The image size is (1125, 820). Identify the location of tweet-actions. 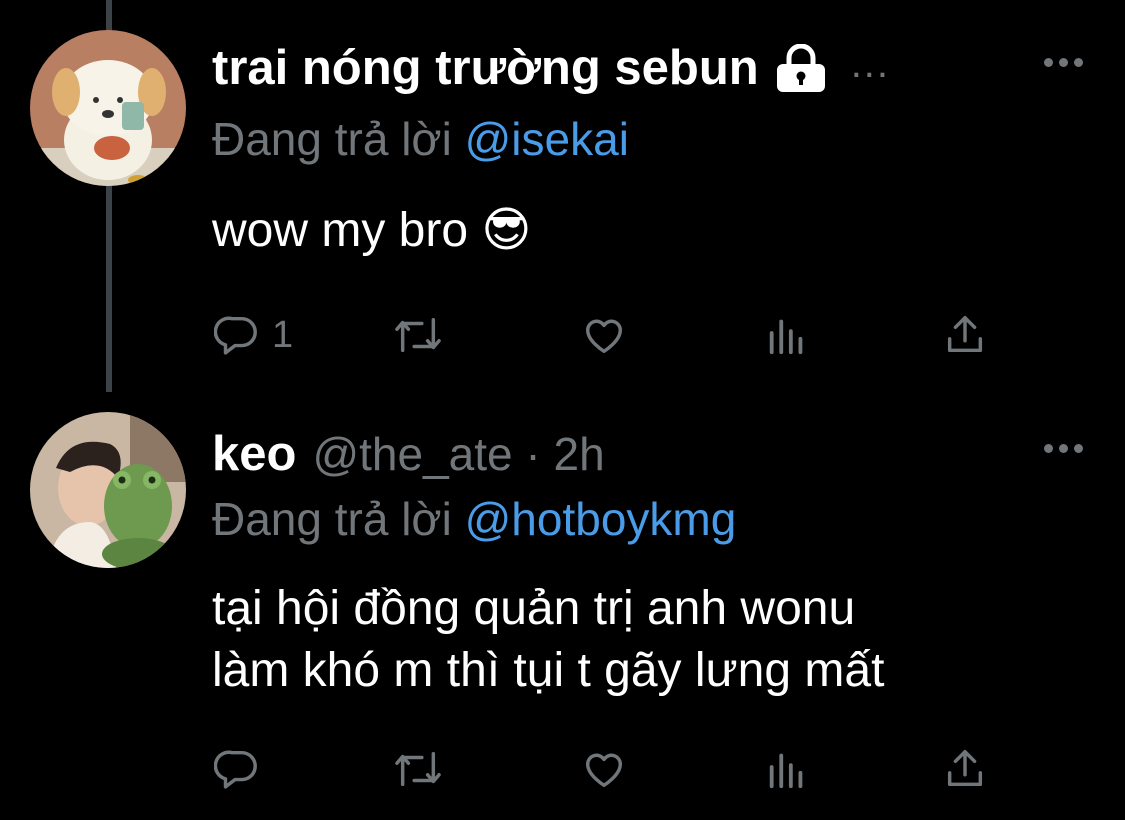
(612, 771).